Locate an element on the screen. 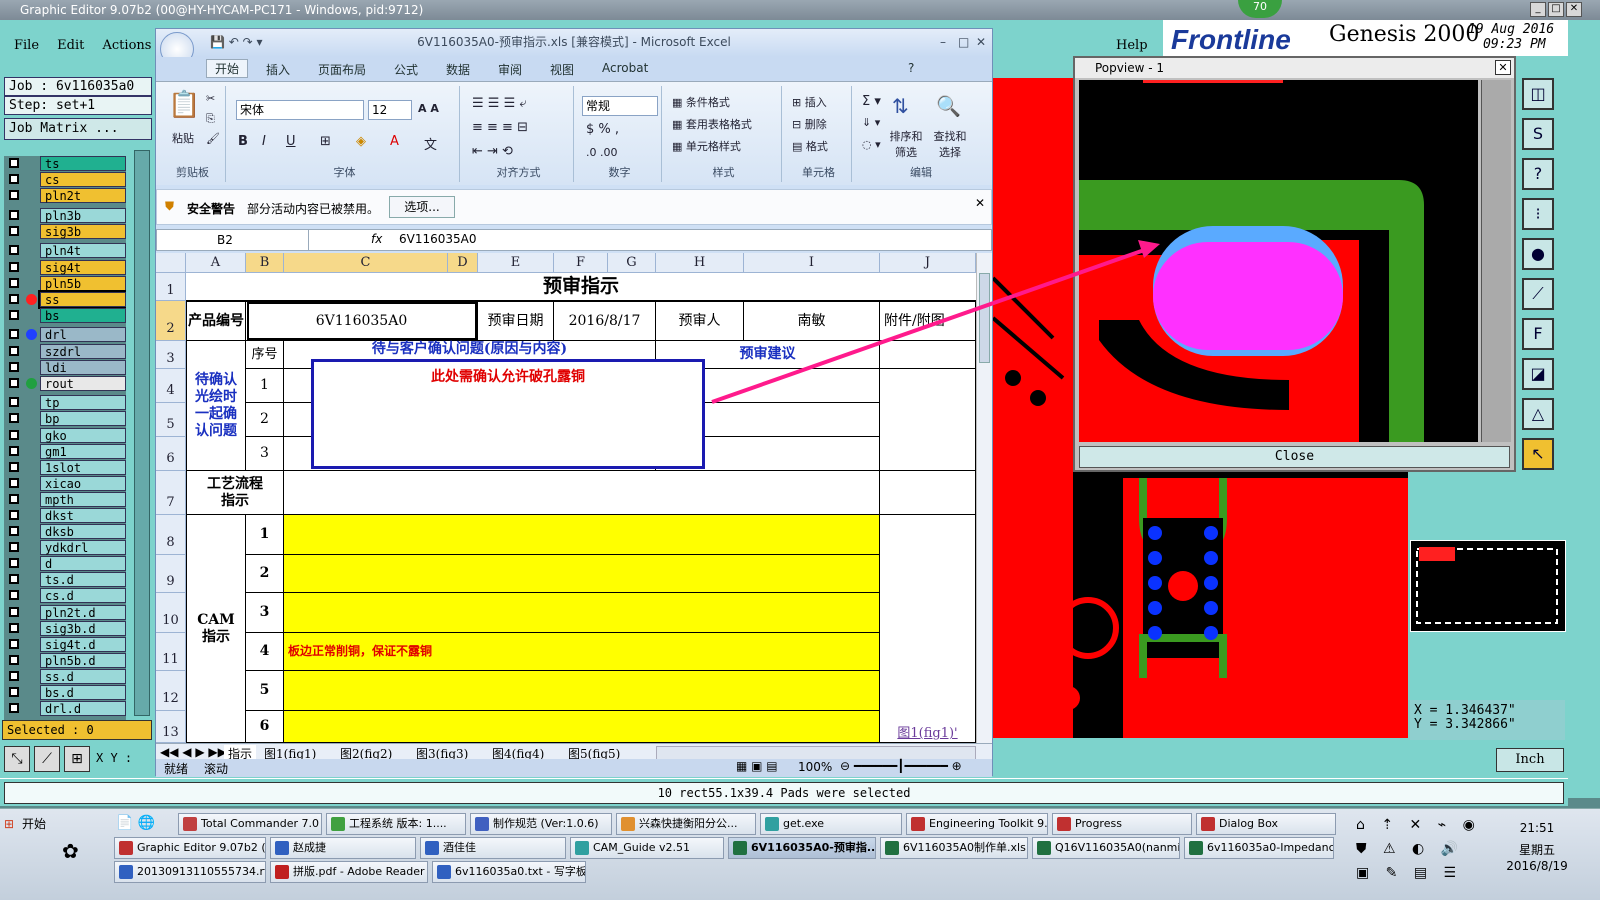 Image resolution: width=1600 pixels, height=900 pixels. clock-date: 2016/8/19 is located at coordinates (1537, 866).